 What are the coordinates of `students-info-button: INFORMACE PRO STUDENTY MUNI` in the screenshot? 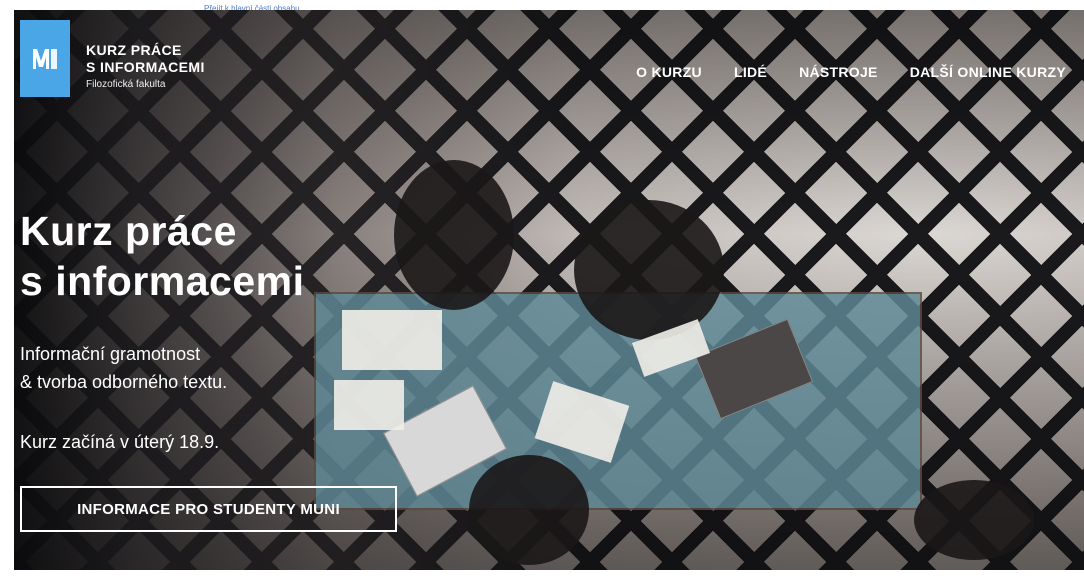 It's located at (208, 509).